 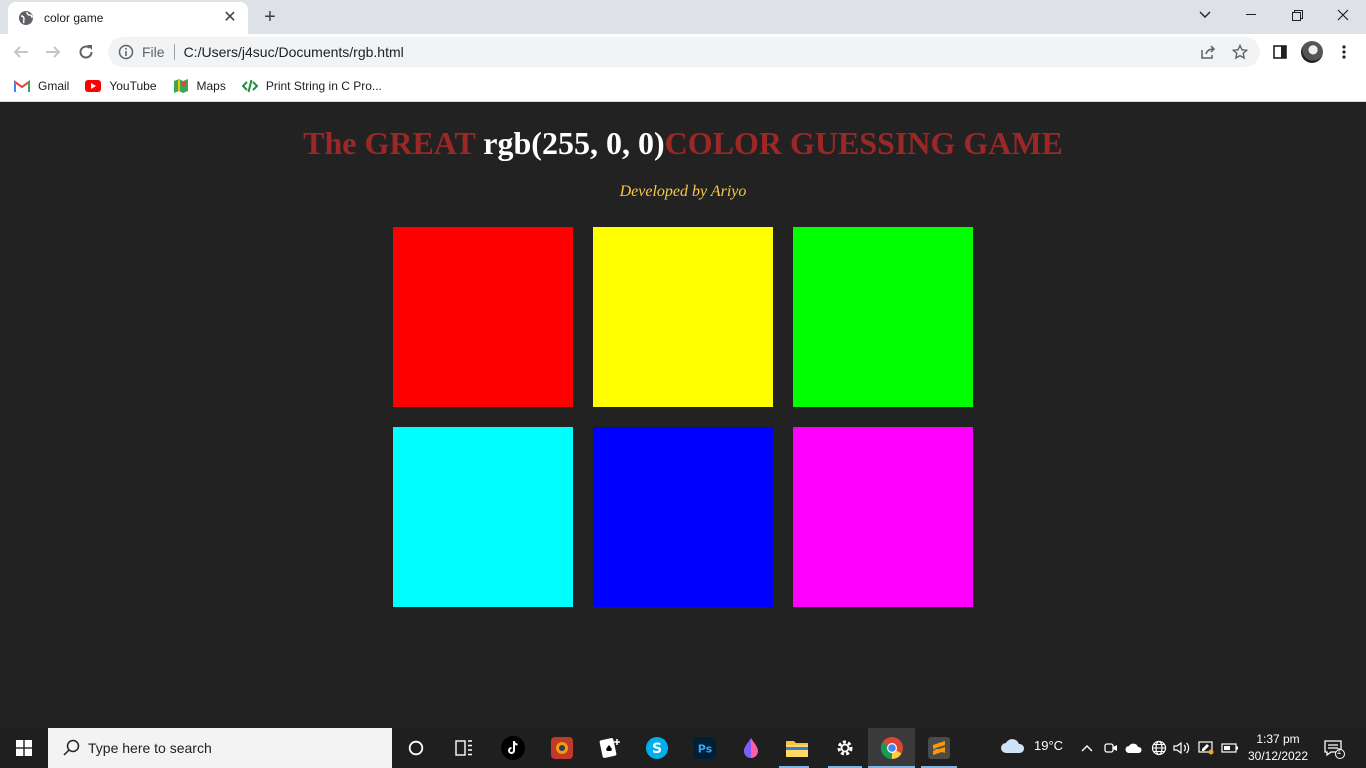 What do you see at coordinates (1087, 748) in the screenshot?
I see `show-hidden-icons-chevron-icon` at bounding box center [1087, 748].